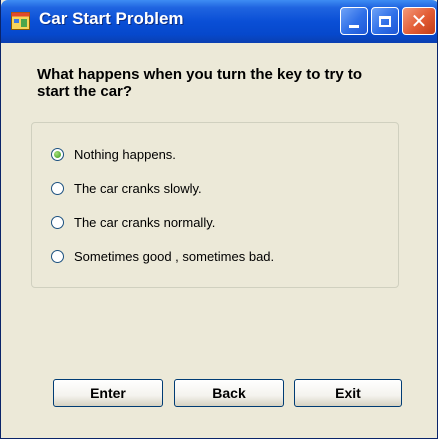  What do you see at coordinates (20, 21) in the screenshot?
I see `app-window-icon` at bounding box center [20, 21].